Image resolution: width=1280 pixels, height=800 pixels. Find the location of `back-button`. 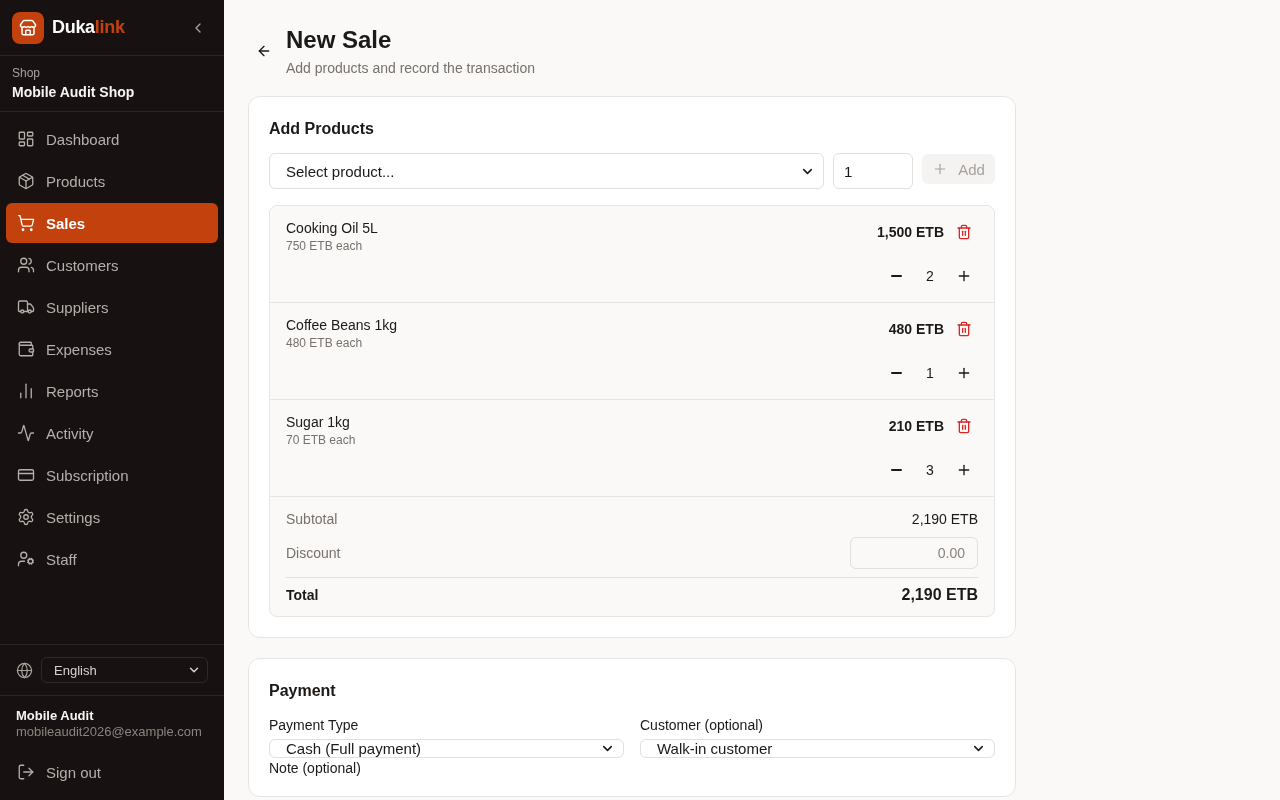

back-button is located at coordinates (264, 51).